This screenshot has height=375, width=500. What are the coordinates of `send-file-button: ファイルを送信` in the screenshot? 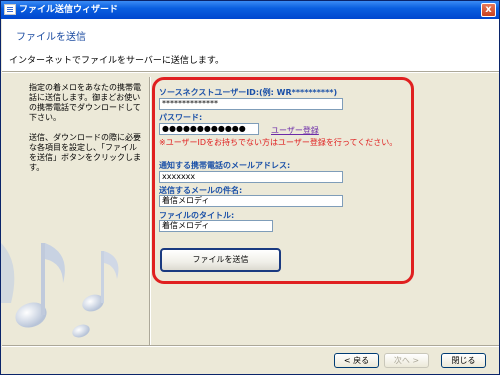 It's located at (220, 260).